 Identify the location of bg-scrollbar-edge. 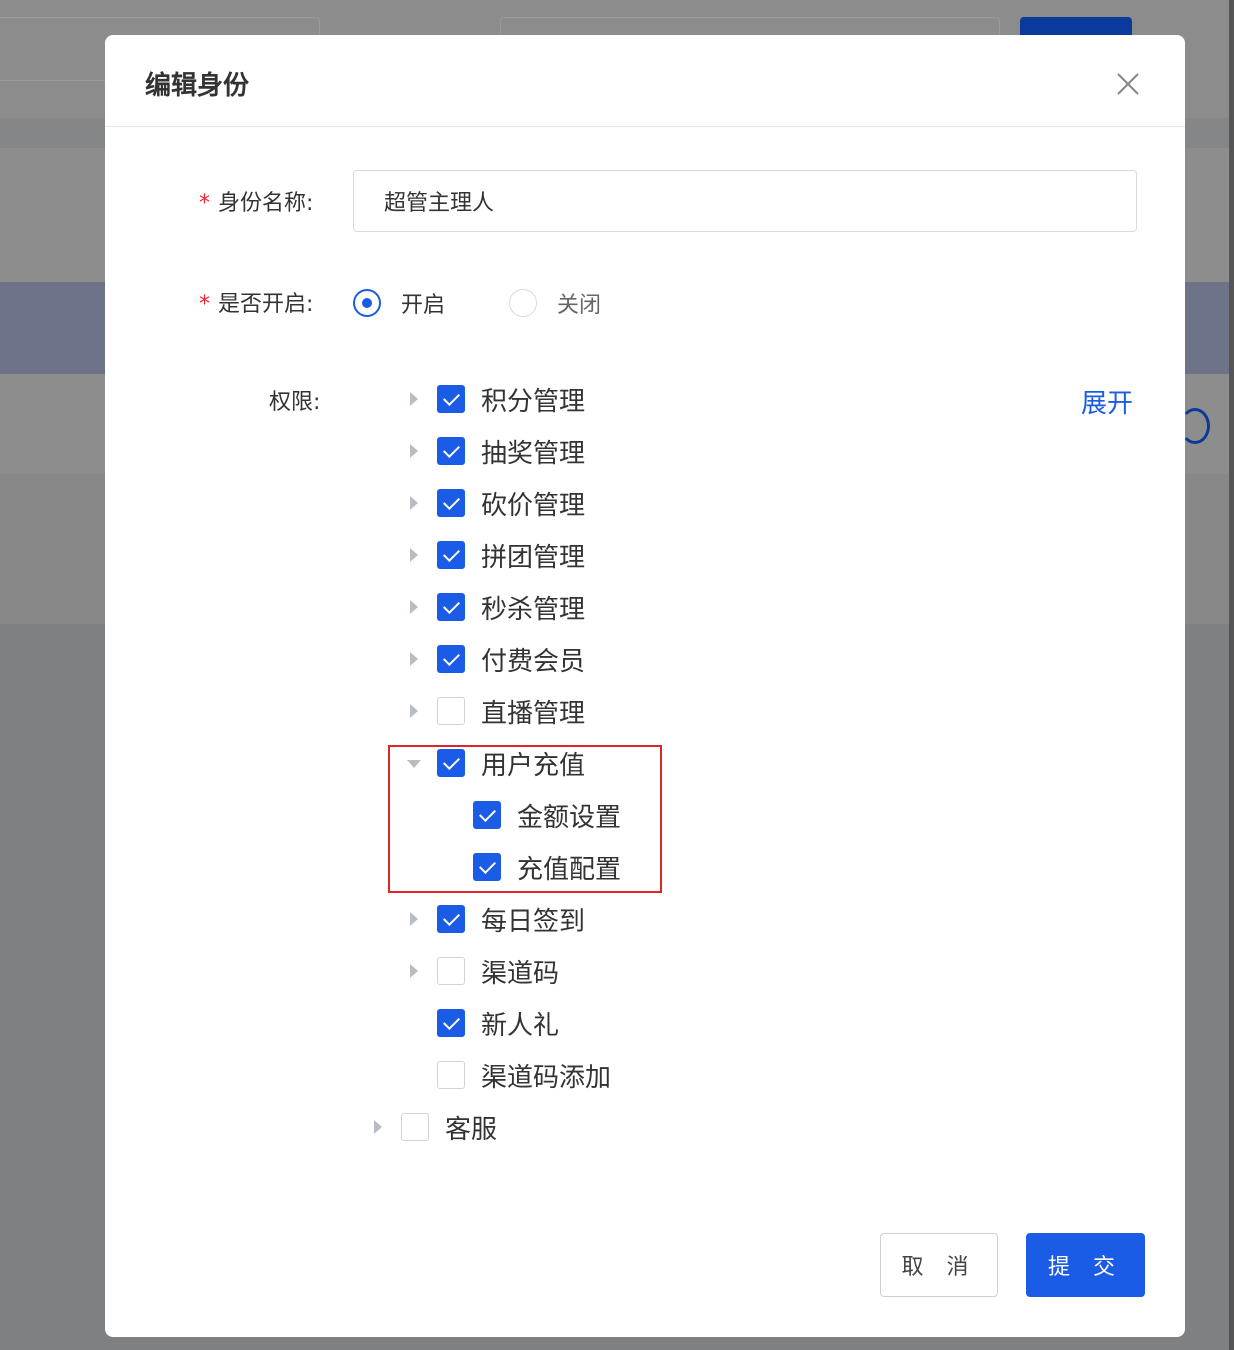
(1231, 675).